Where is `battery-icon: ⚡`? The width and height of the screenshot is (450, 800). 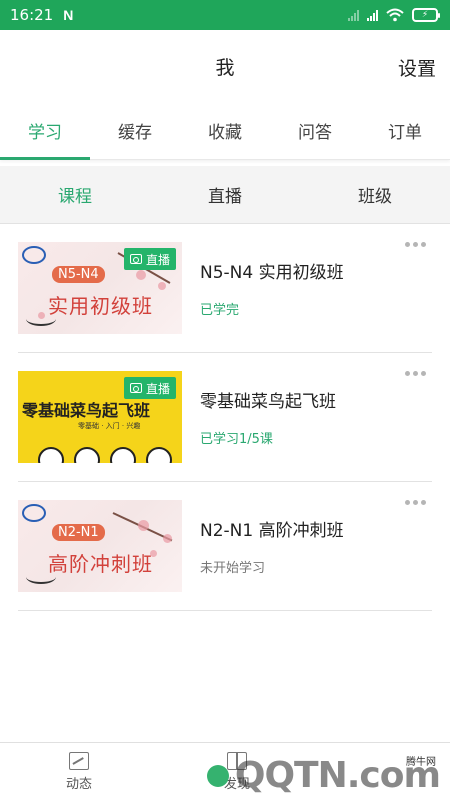
battery-icon: ⚡ is located at coordinates (426, 15).